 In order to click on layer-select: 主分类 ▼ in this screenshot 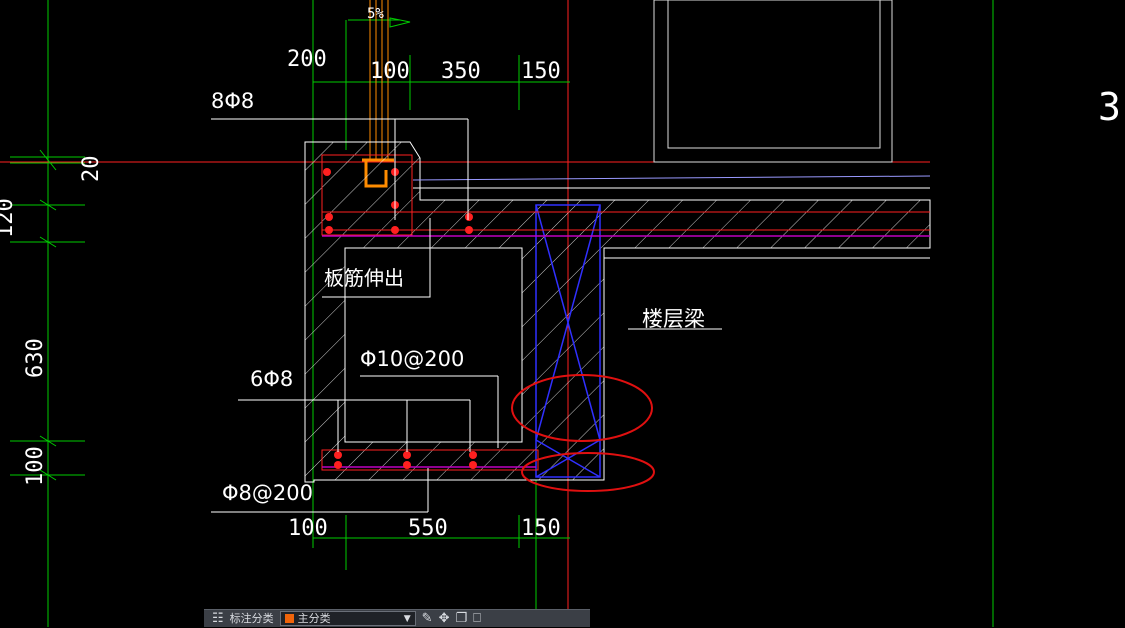, I will do `click(347, 618)`.